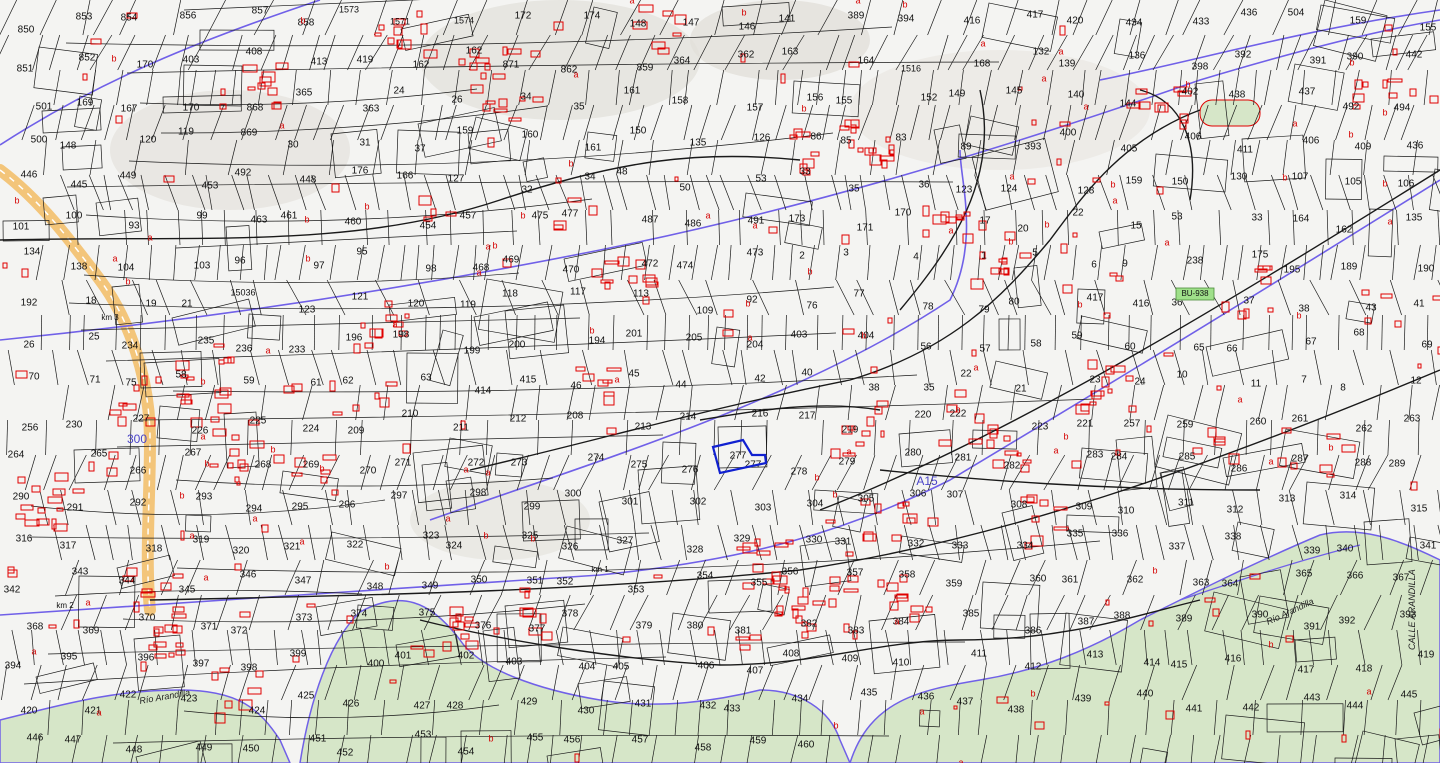 The width and height of the screenshot is (1440, 763). I want to click on parcel-label: 428, so click(455, 706).